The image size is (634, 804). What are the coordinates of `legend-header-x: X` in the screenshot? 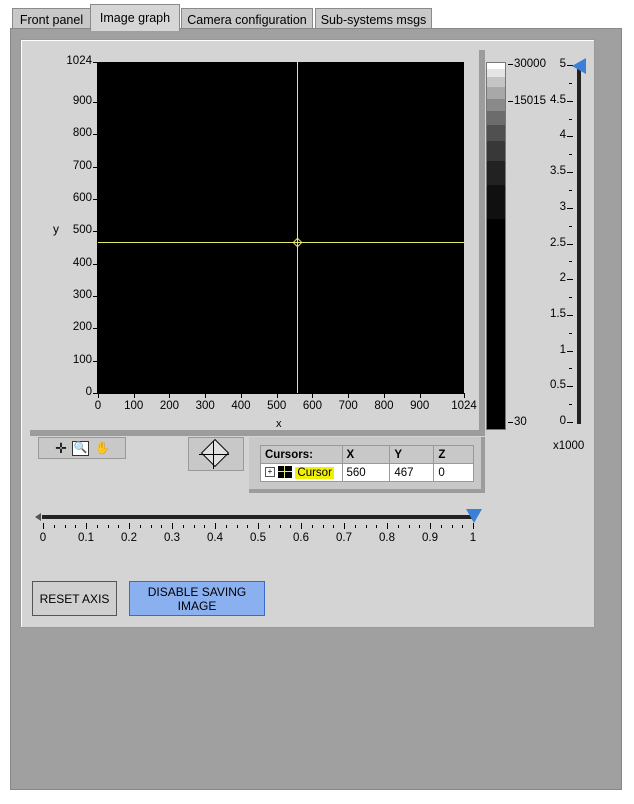 It's located at (366, 454).